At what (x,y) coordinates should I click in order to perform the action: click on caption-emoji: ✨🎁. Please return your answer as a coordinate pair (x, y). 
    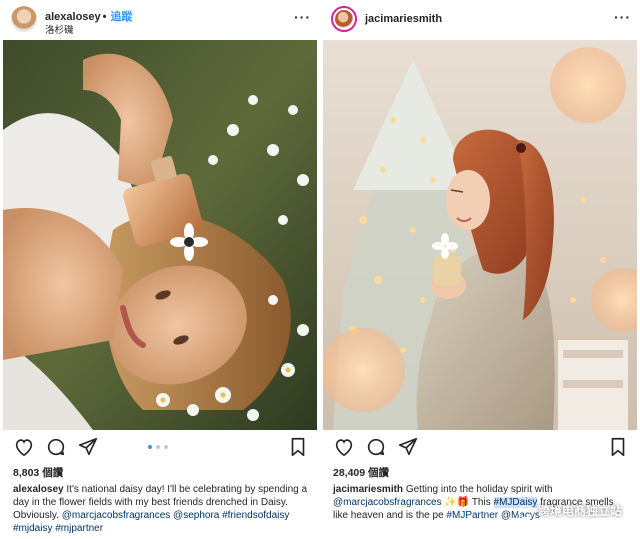
    Looking at the image, I should click on (457, 502).